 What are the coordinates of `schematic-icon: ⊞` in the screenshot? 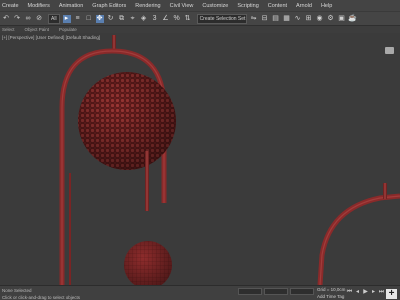 It's located at (309, 19).